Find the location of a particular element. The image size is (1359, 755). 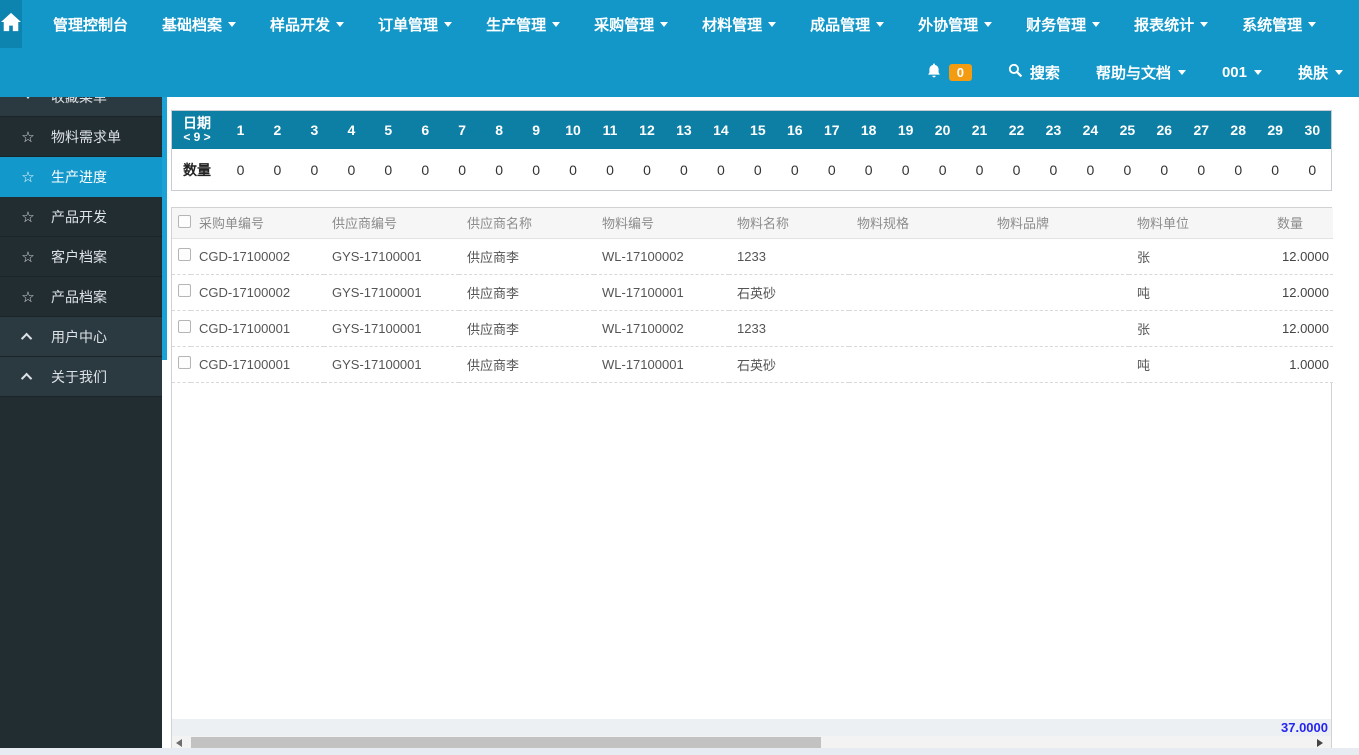

nav-item: 样品开发 is located at coordinates (307, 24).